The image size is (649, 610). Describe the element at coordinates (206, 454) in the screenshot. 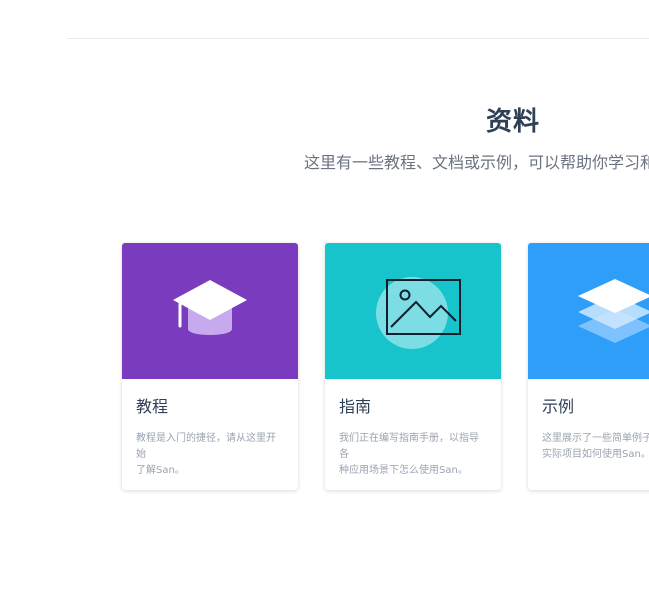

I see `card-tutorial-description: 教程是入门的捷径，请从这里开始 了解San。` at that location.